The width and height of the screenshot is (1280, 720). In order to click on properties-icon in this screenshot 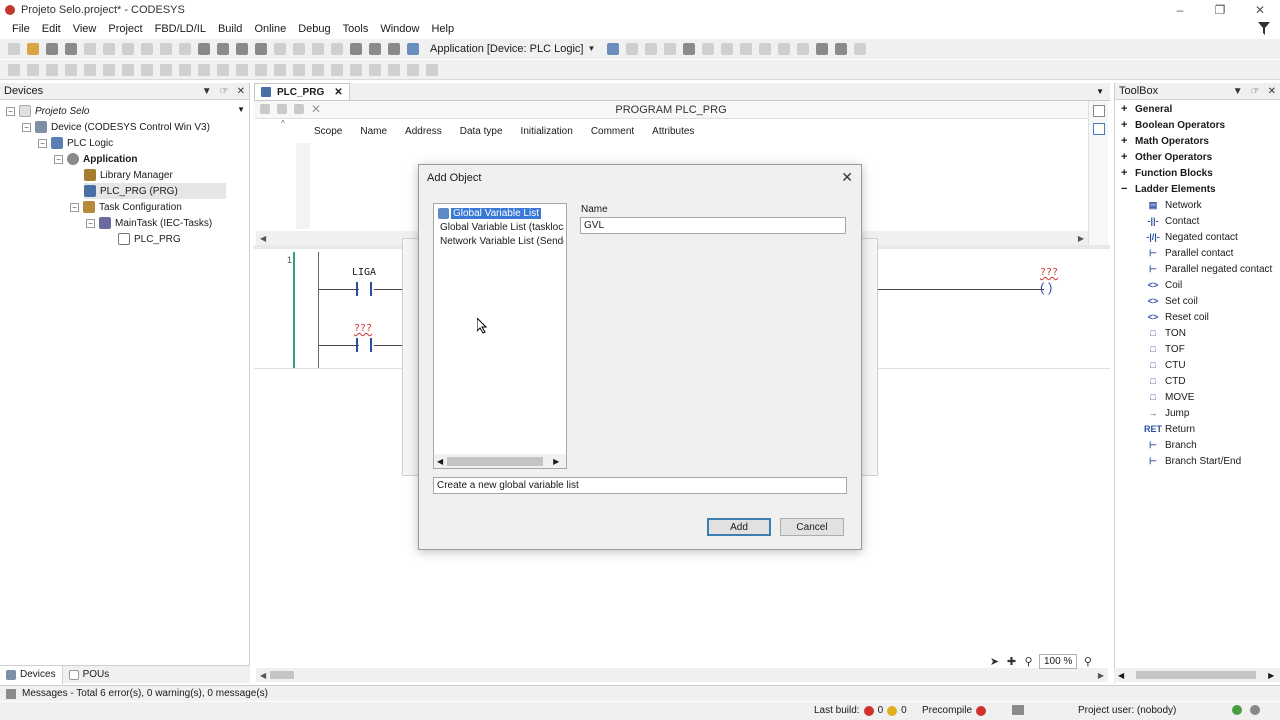, I will do `click(393, 49)`.